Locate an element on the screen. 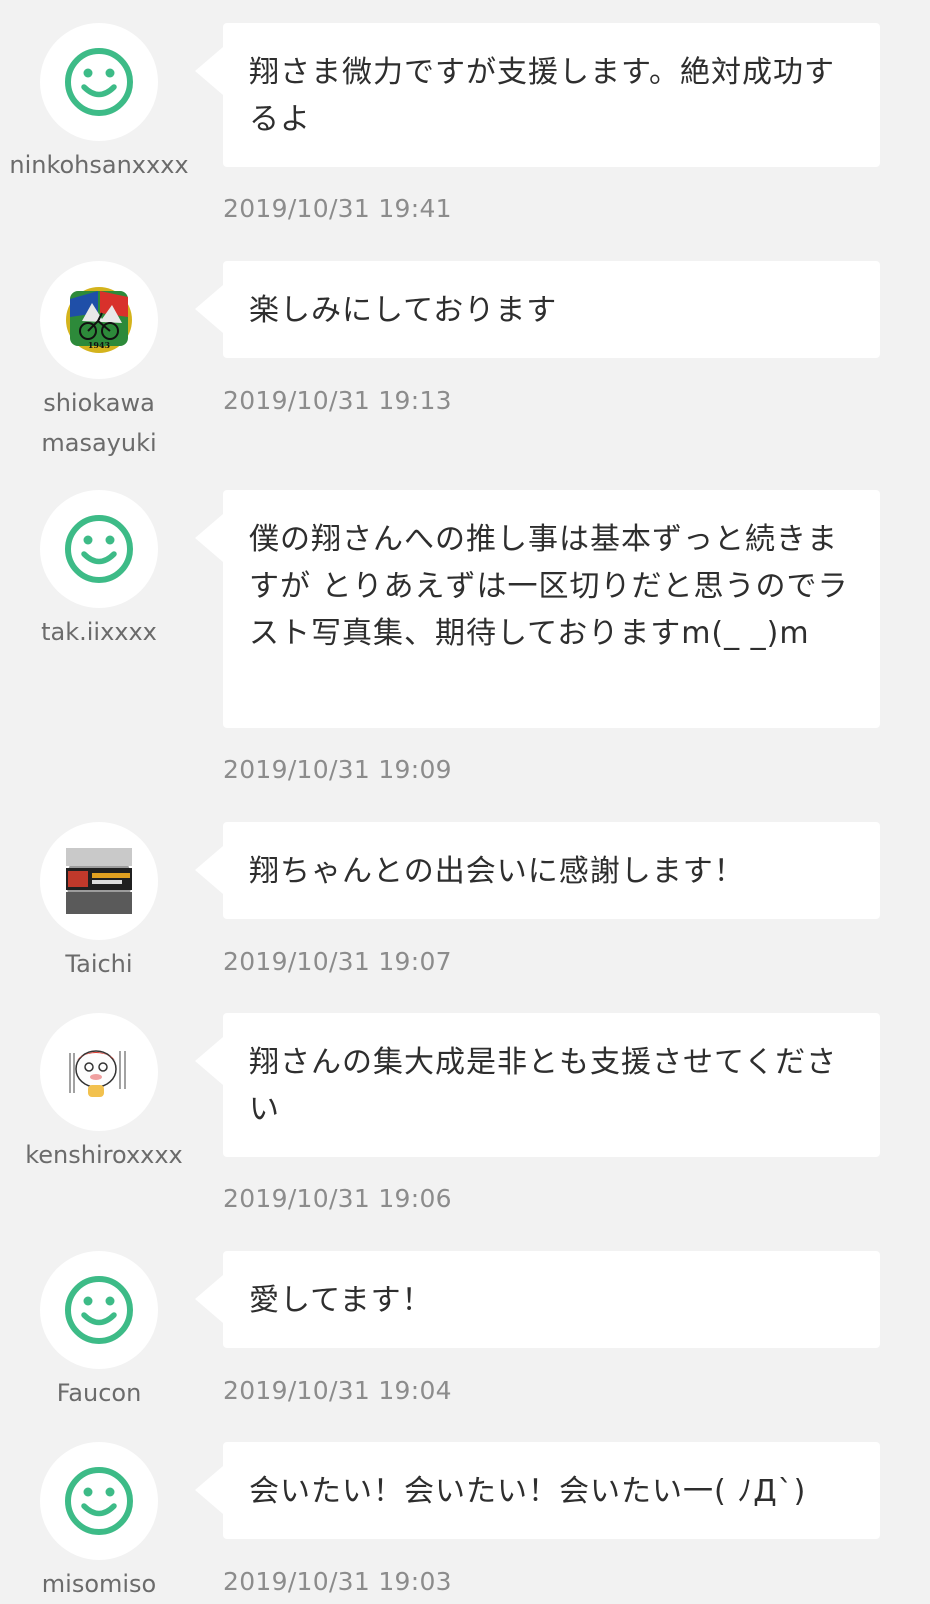 The height and width of the screenshot is (1604, 930). avatar-caption: 1943 is located at coordinates (99, 345).